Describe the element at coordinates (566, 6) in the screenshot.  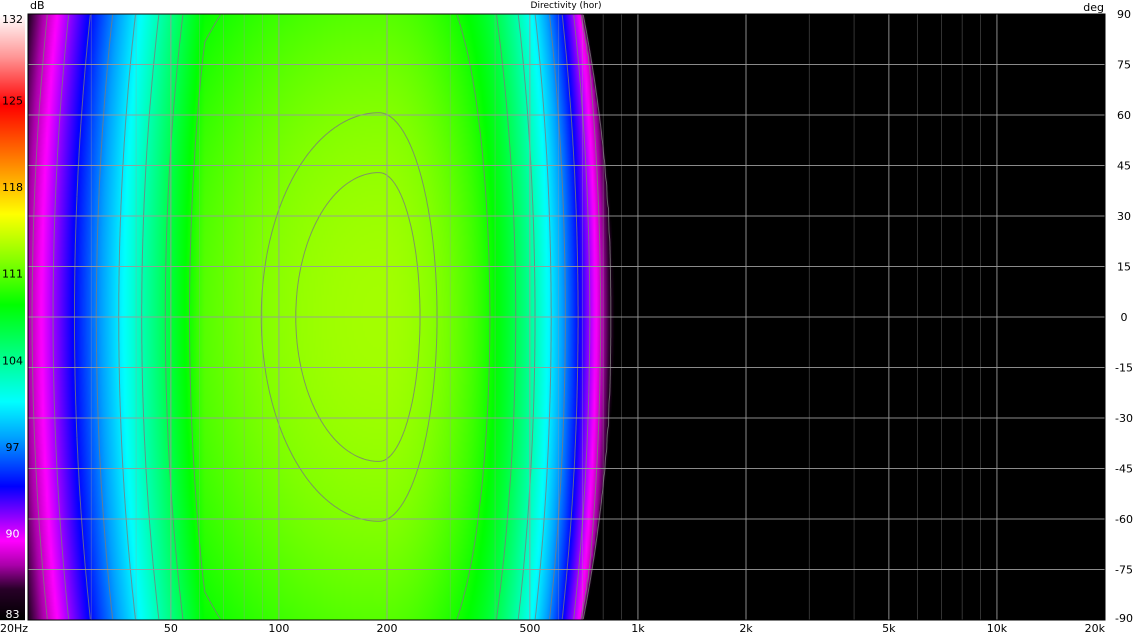
I see `chart-title: Directivity (hor)` at that location.